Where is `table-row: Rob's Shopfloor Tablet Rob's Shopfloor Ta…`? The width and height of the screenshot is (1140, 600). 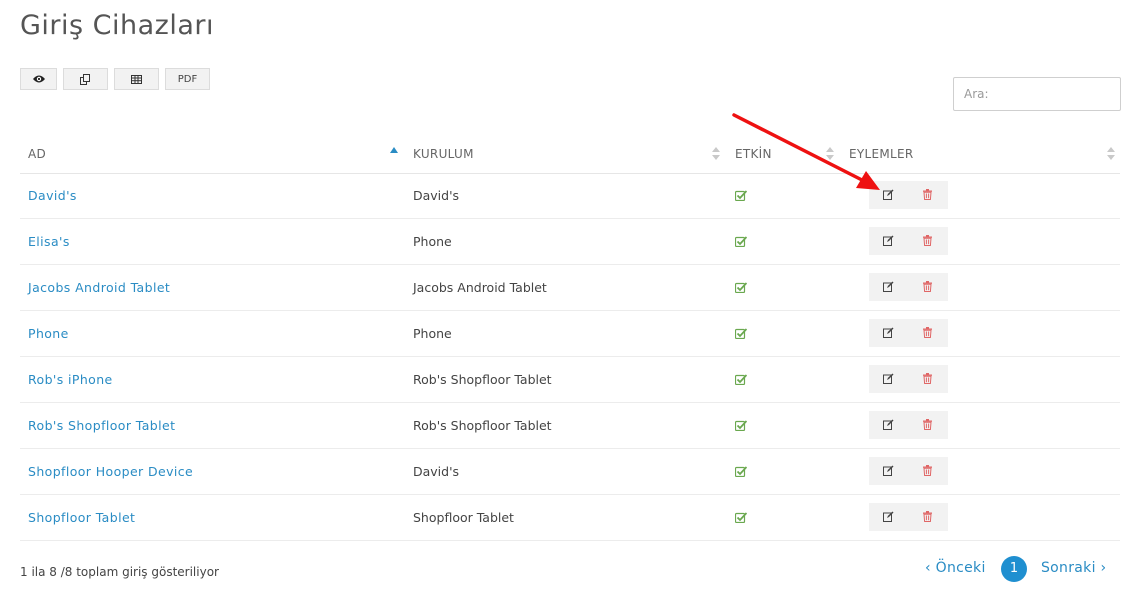 table-row: Rob's Shopfloor Tablet Rob's Shopfloor Ta… is located at coordinates (570, 426).